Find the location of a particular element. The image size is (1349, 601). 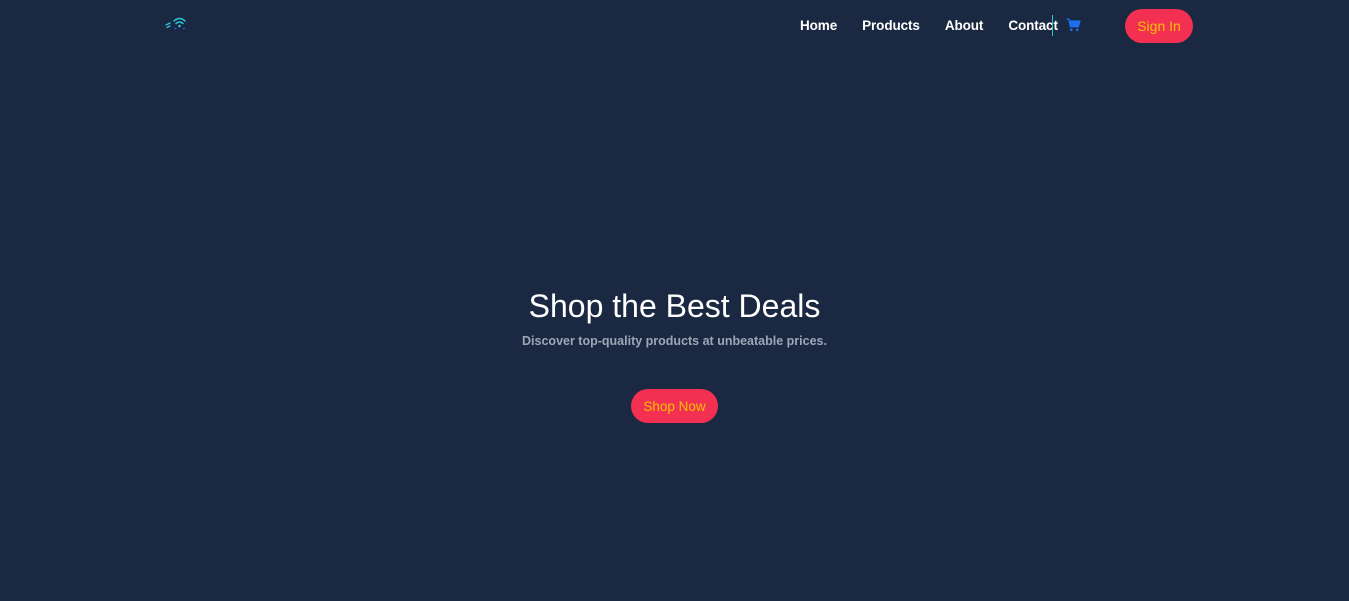

nav-link-products: Products is located at coordinates (891, 26).